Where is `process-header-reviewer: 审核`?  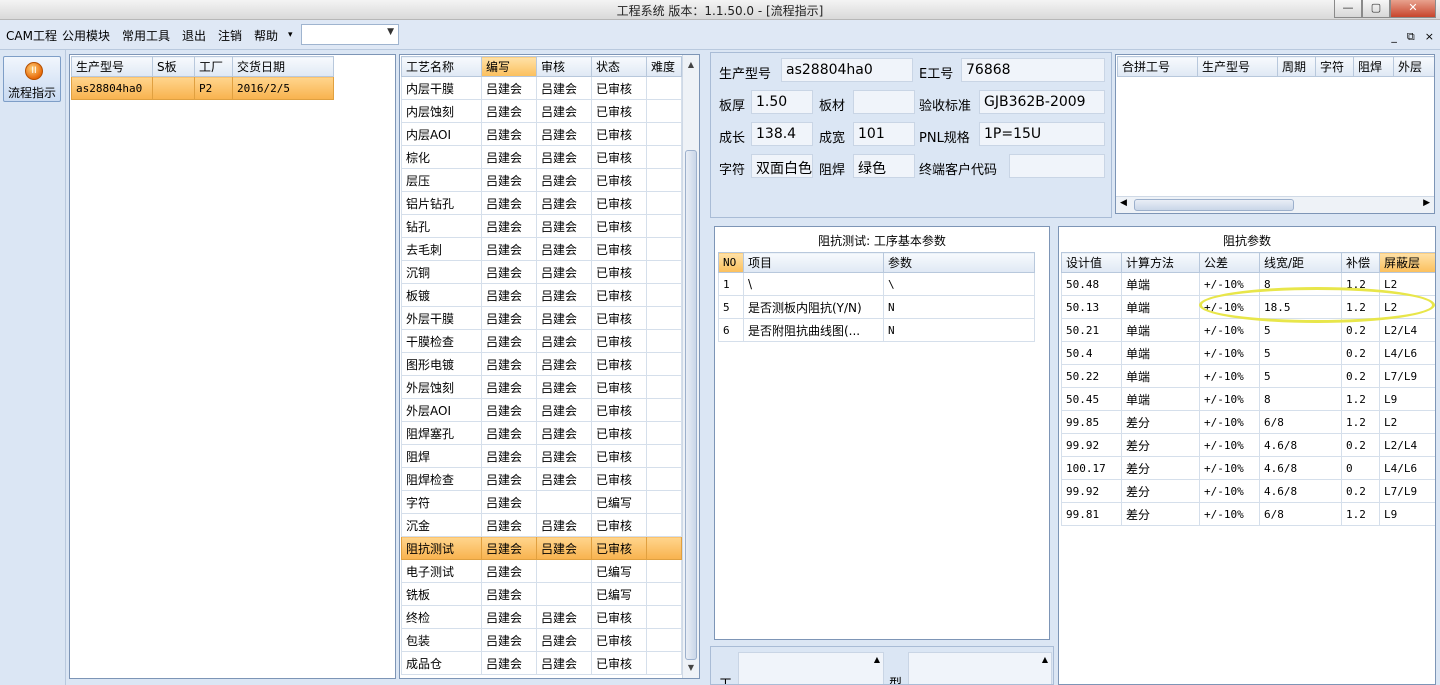
process-header-reviewer: 审核 is located at coordinates (564, 66).